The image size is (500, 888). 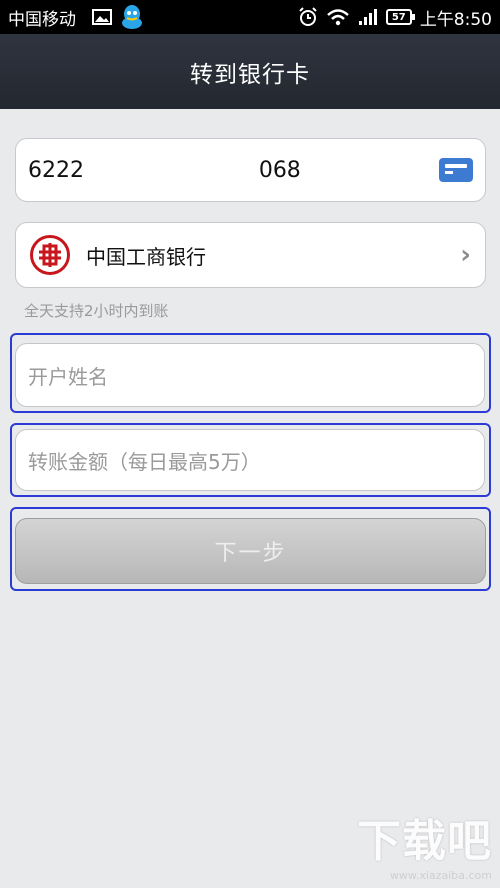 I want to click on amount-placeholder: 转账金额（每日最高5万）, so click(x=144, y=461).